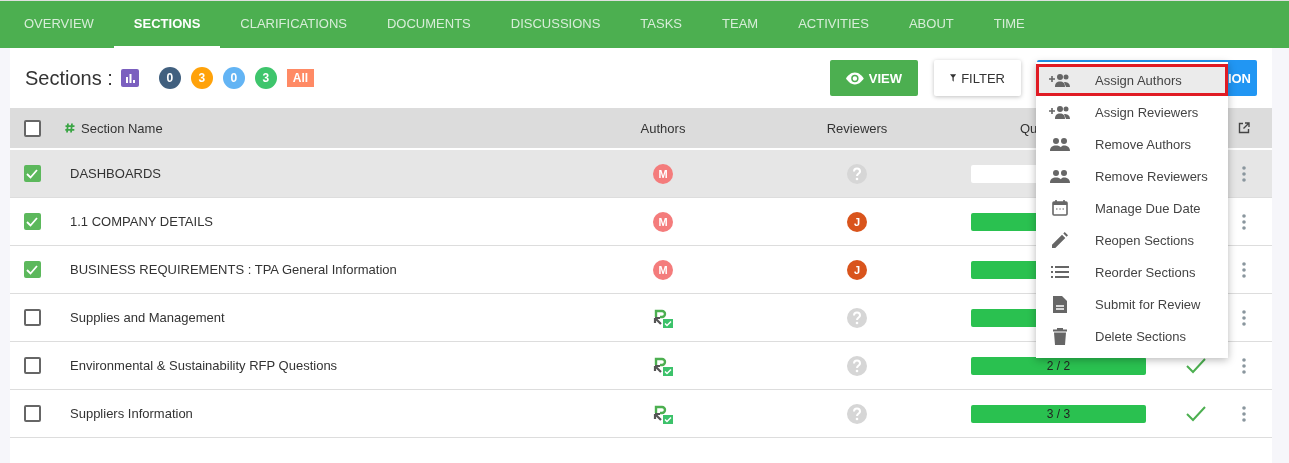 This screenshot has height=463, width=1289. What do you see at coordinates (1060, 240) in the screenshot?
I see `pencil-icon` at bounding box center [1060, 240].